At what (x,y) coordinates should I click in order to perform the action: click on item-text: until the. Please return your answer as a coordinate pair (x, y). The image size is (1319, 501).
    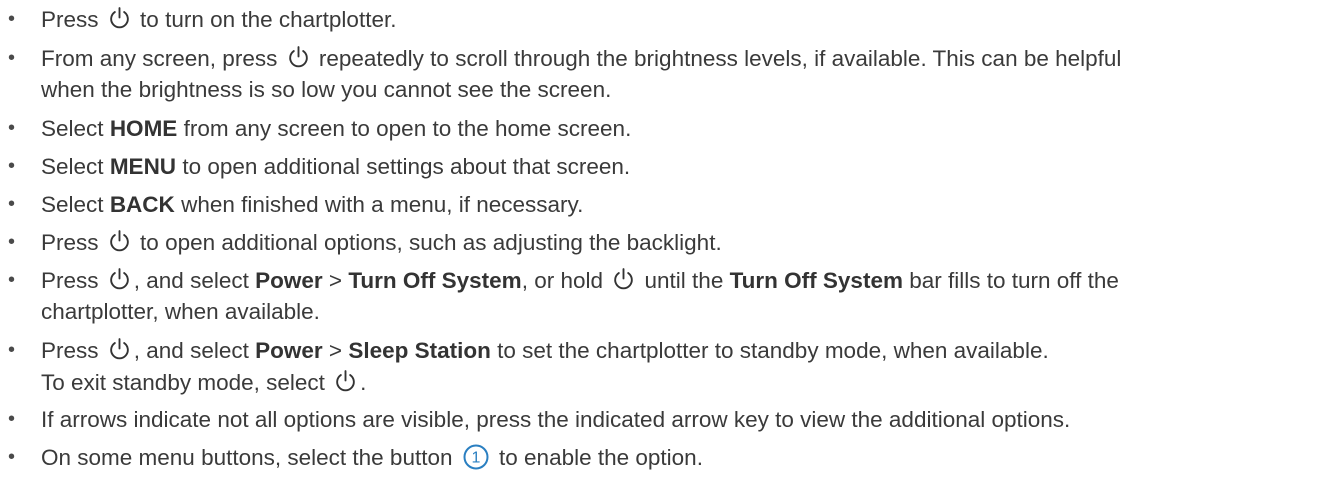
    Looking at the image, I should click on (684, 280).